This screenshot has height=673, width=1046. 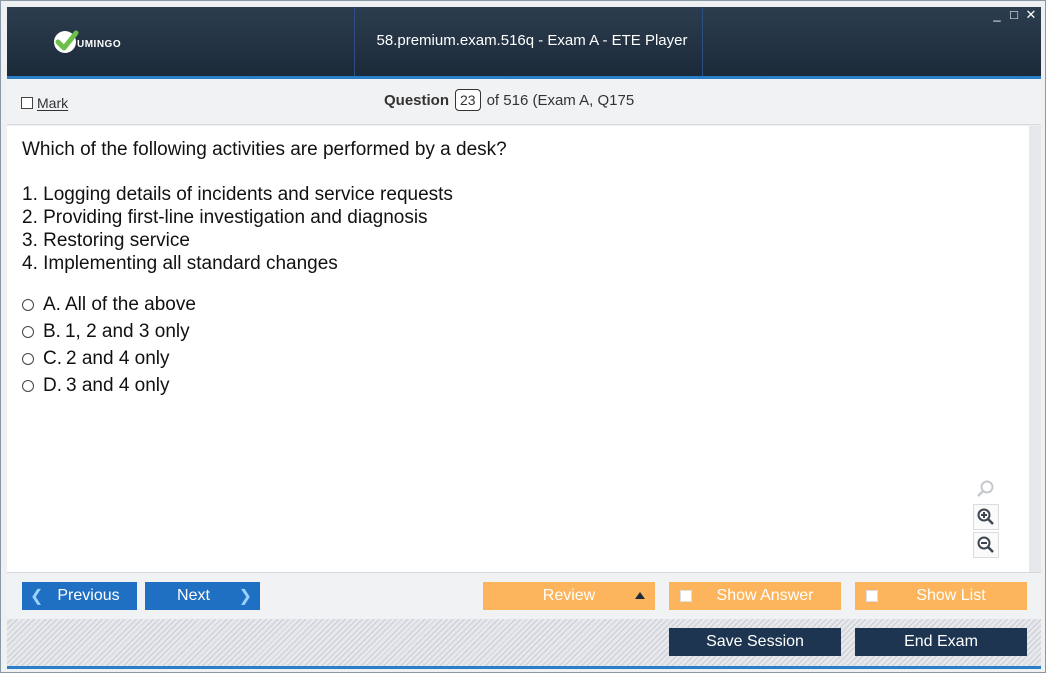 I want to click on end-exam-button: End Exam, so click(x=941, y=642).